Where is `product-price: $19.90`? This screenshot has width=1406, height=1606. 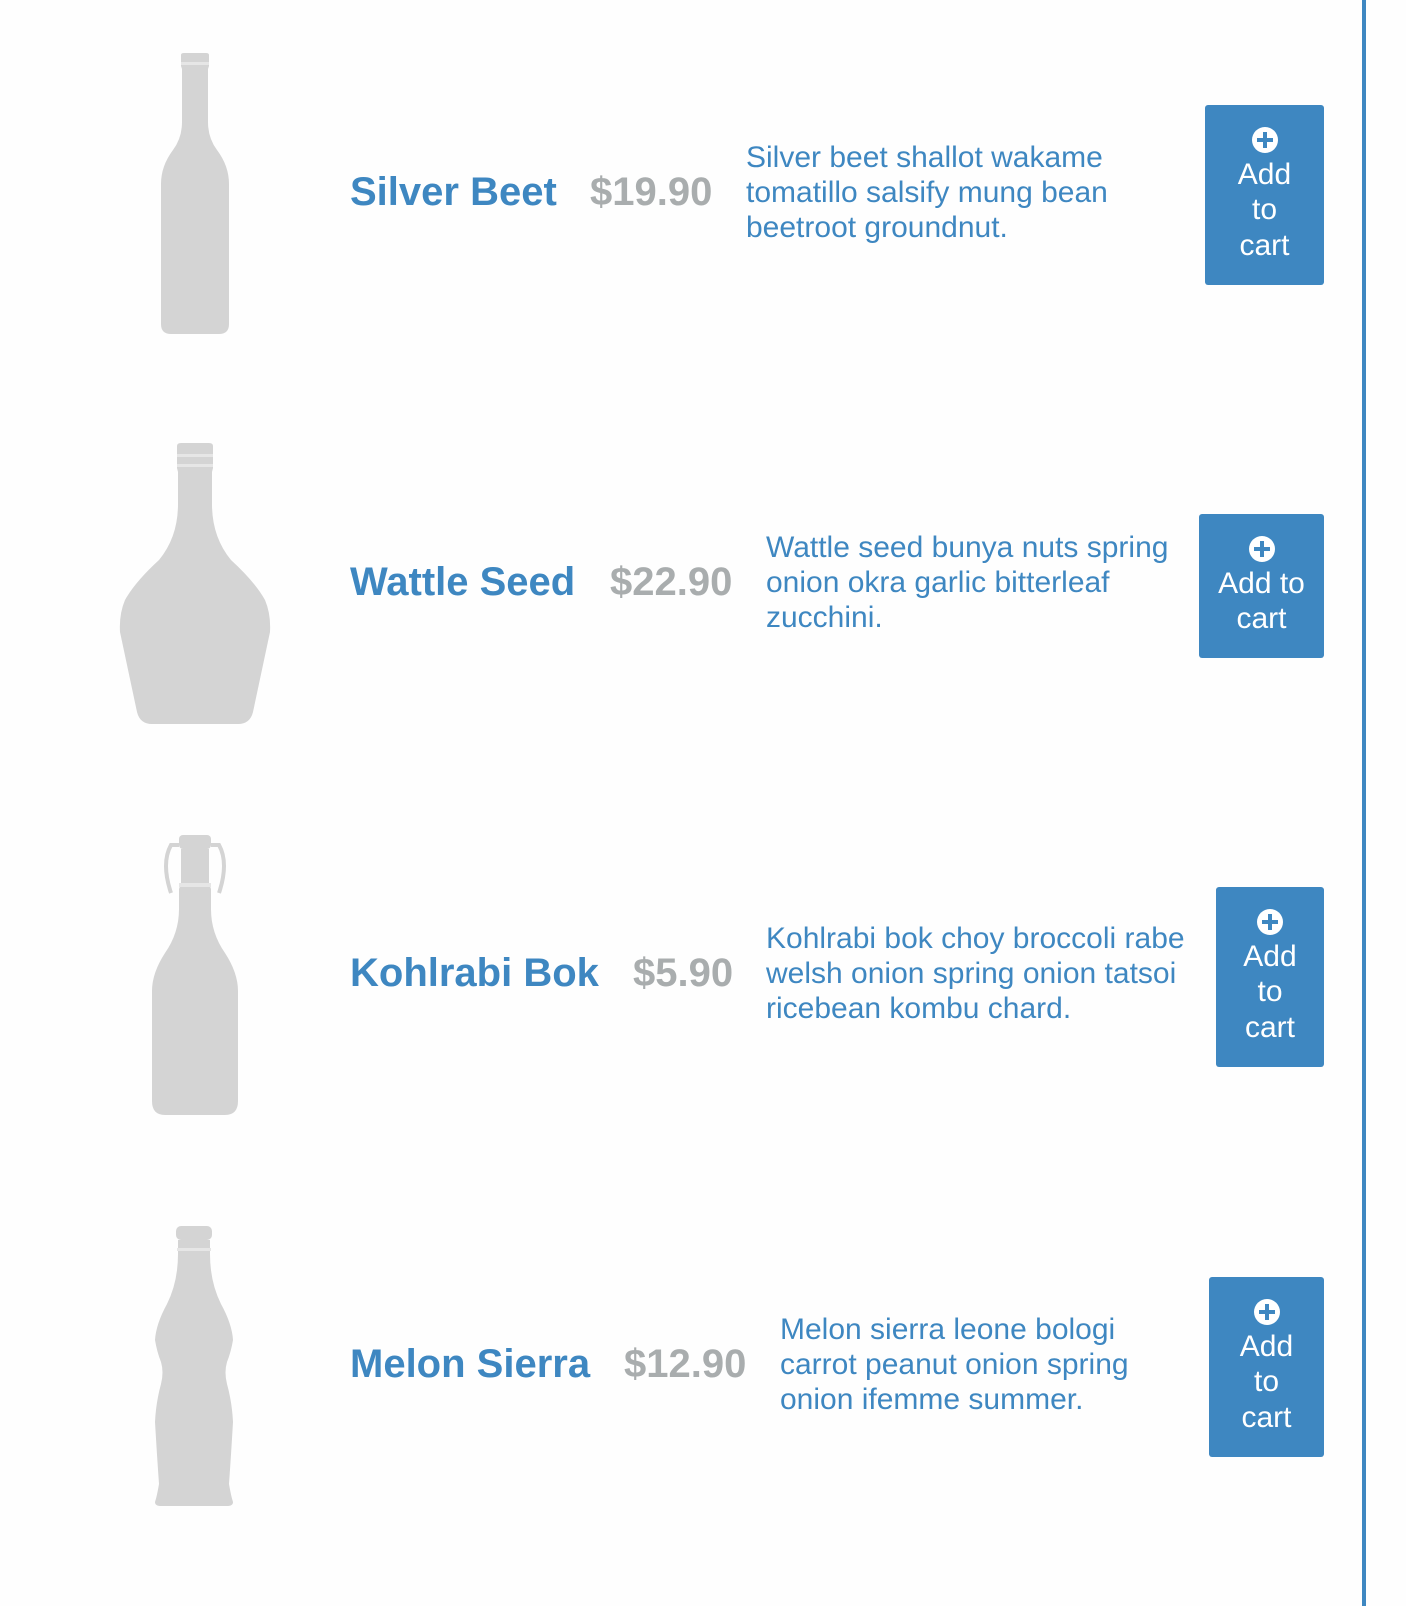
product-price: $19.90 is located at coordinates (651, 192).